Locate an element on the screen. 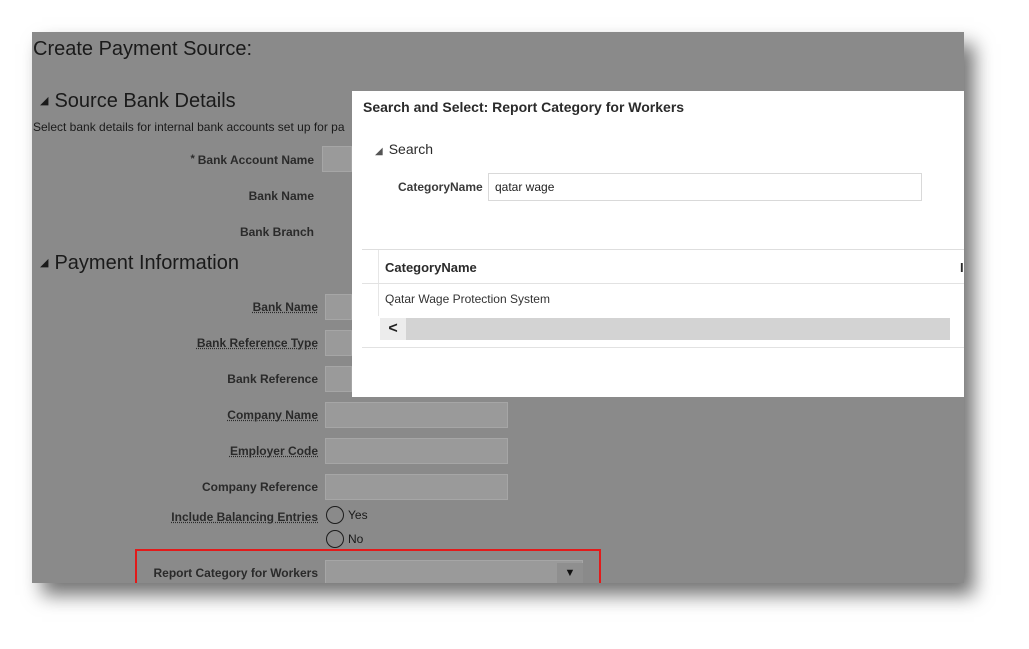  radio-no is located at coordinates (335, 539).